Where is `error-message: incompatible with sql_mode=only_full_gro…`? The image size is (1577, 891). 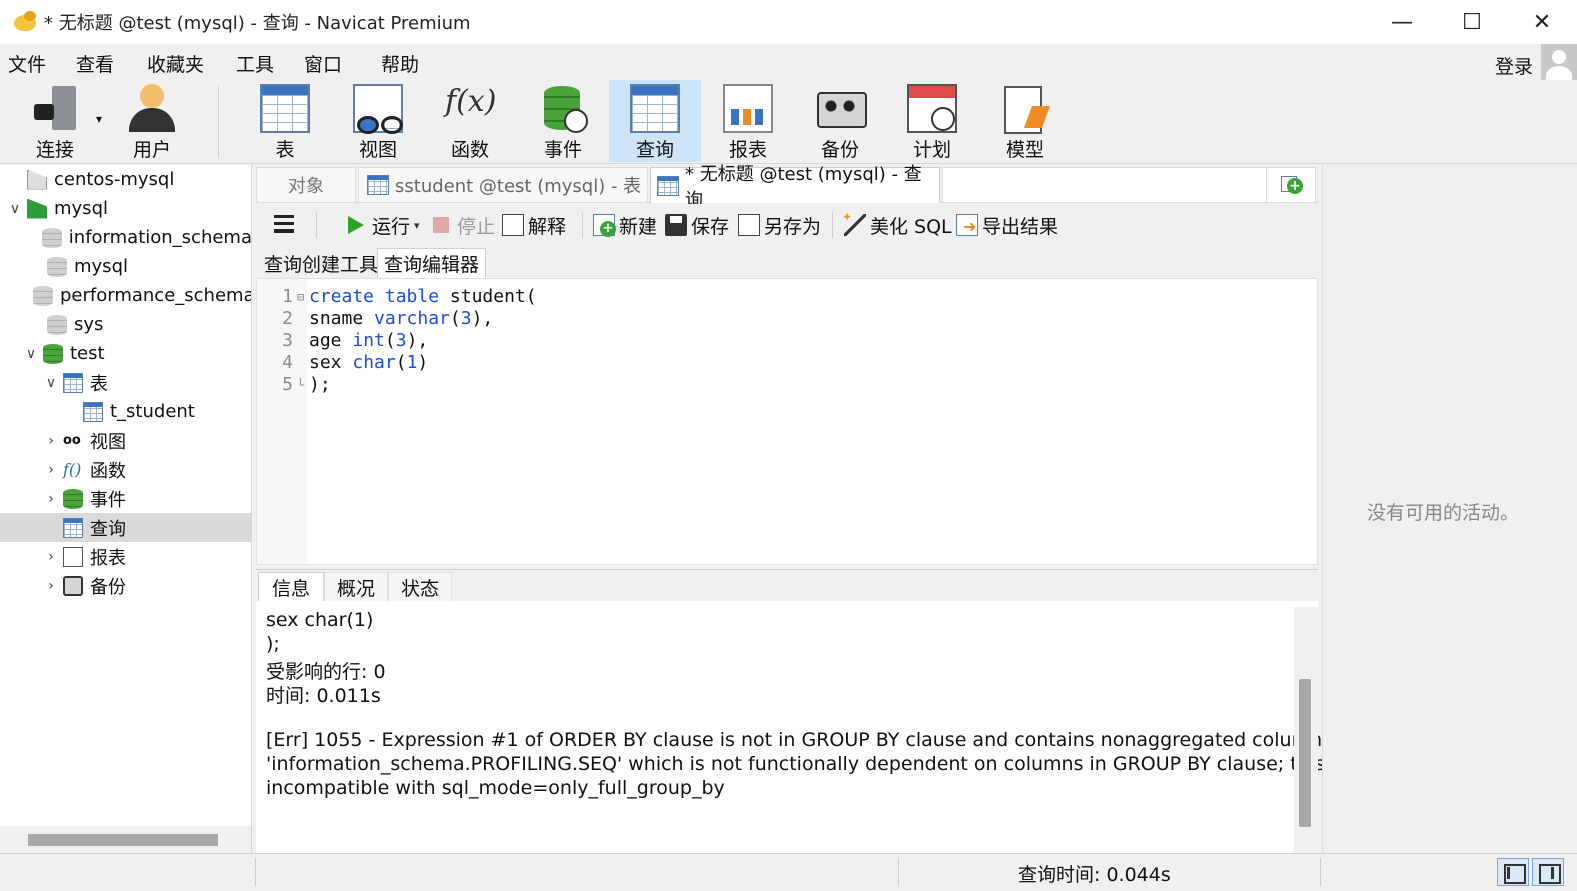
error-message: incompatible with sql_mode=only_full_gro… is located at coordinates (495, 788).